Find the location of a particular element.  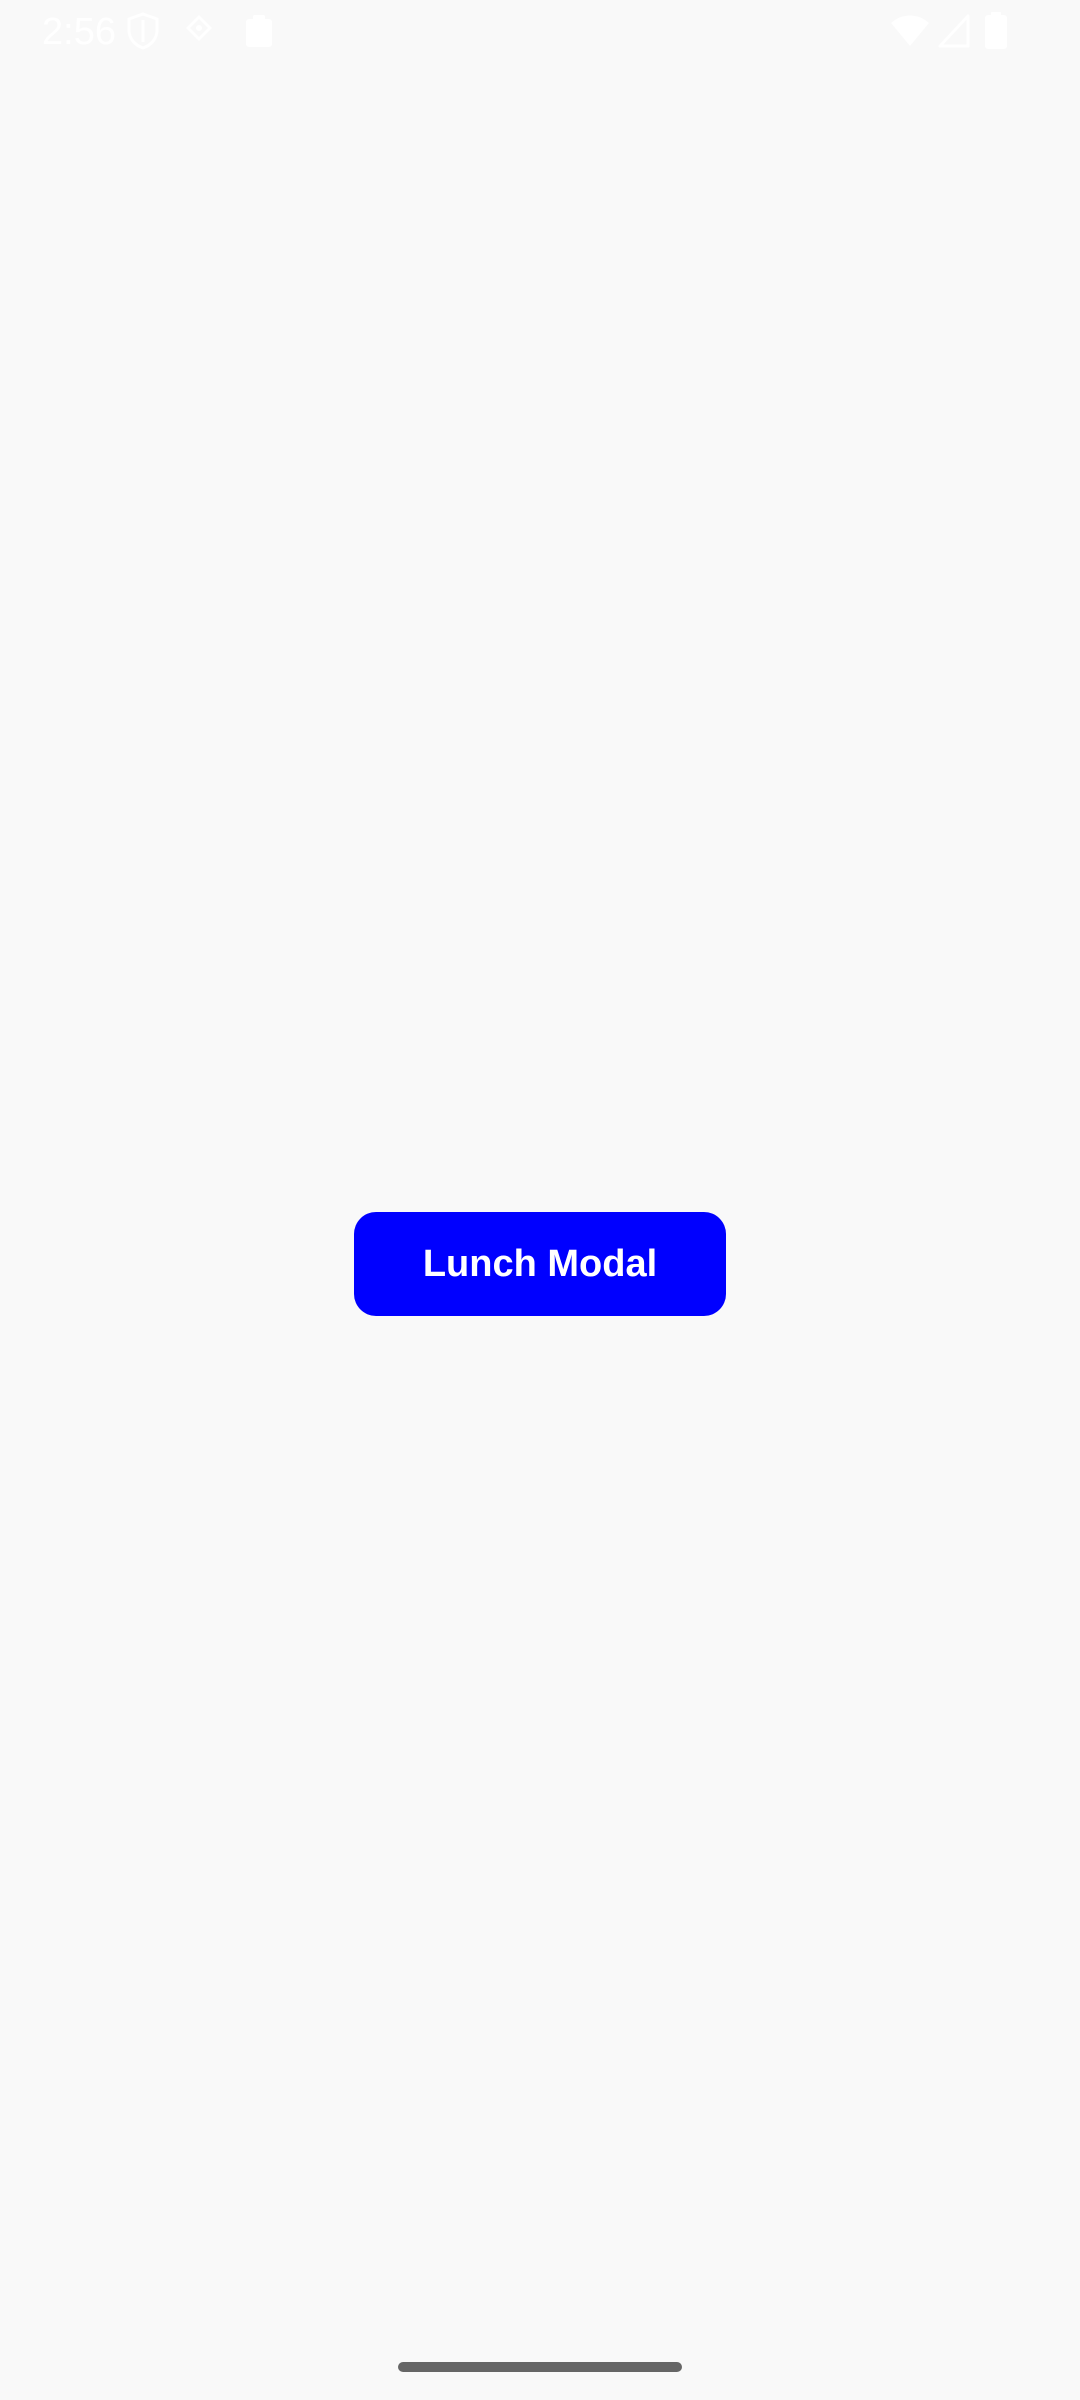

signal-icon is located at coordinates (954, 31).